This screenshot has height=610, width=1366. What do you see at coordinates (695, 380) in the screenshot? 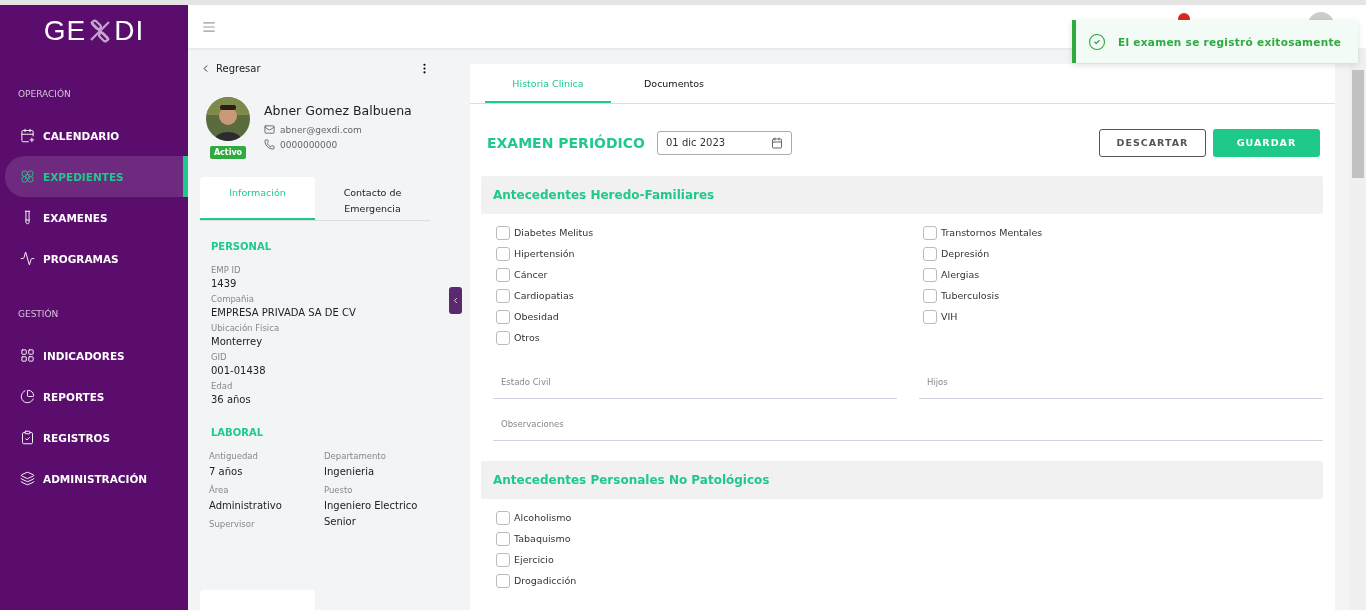
I see `input-field: Estado Civil` at bounding box center [695, 380].